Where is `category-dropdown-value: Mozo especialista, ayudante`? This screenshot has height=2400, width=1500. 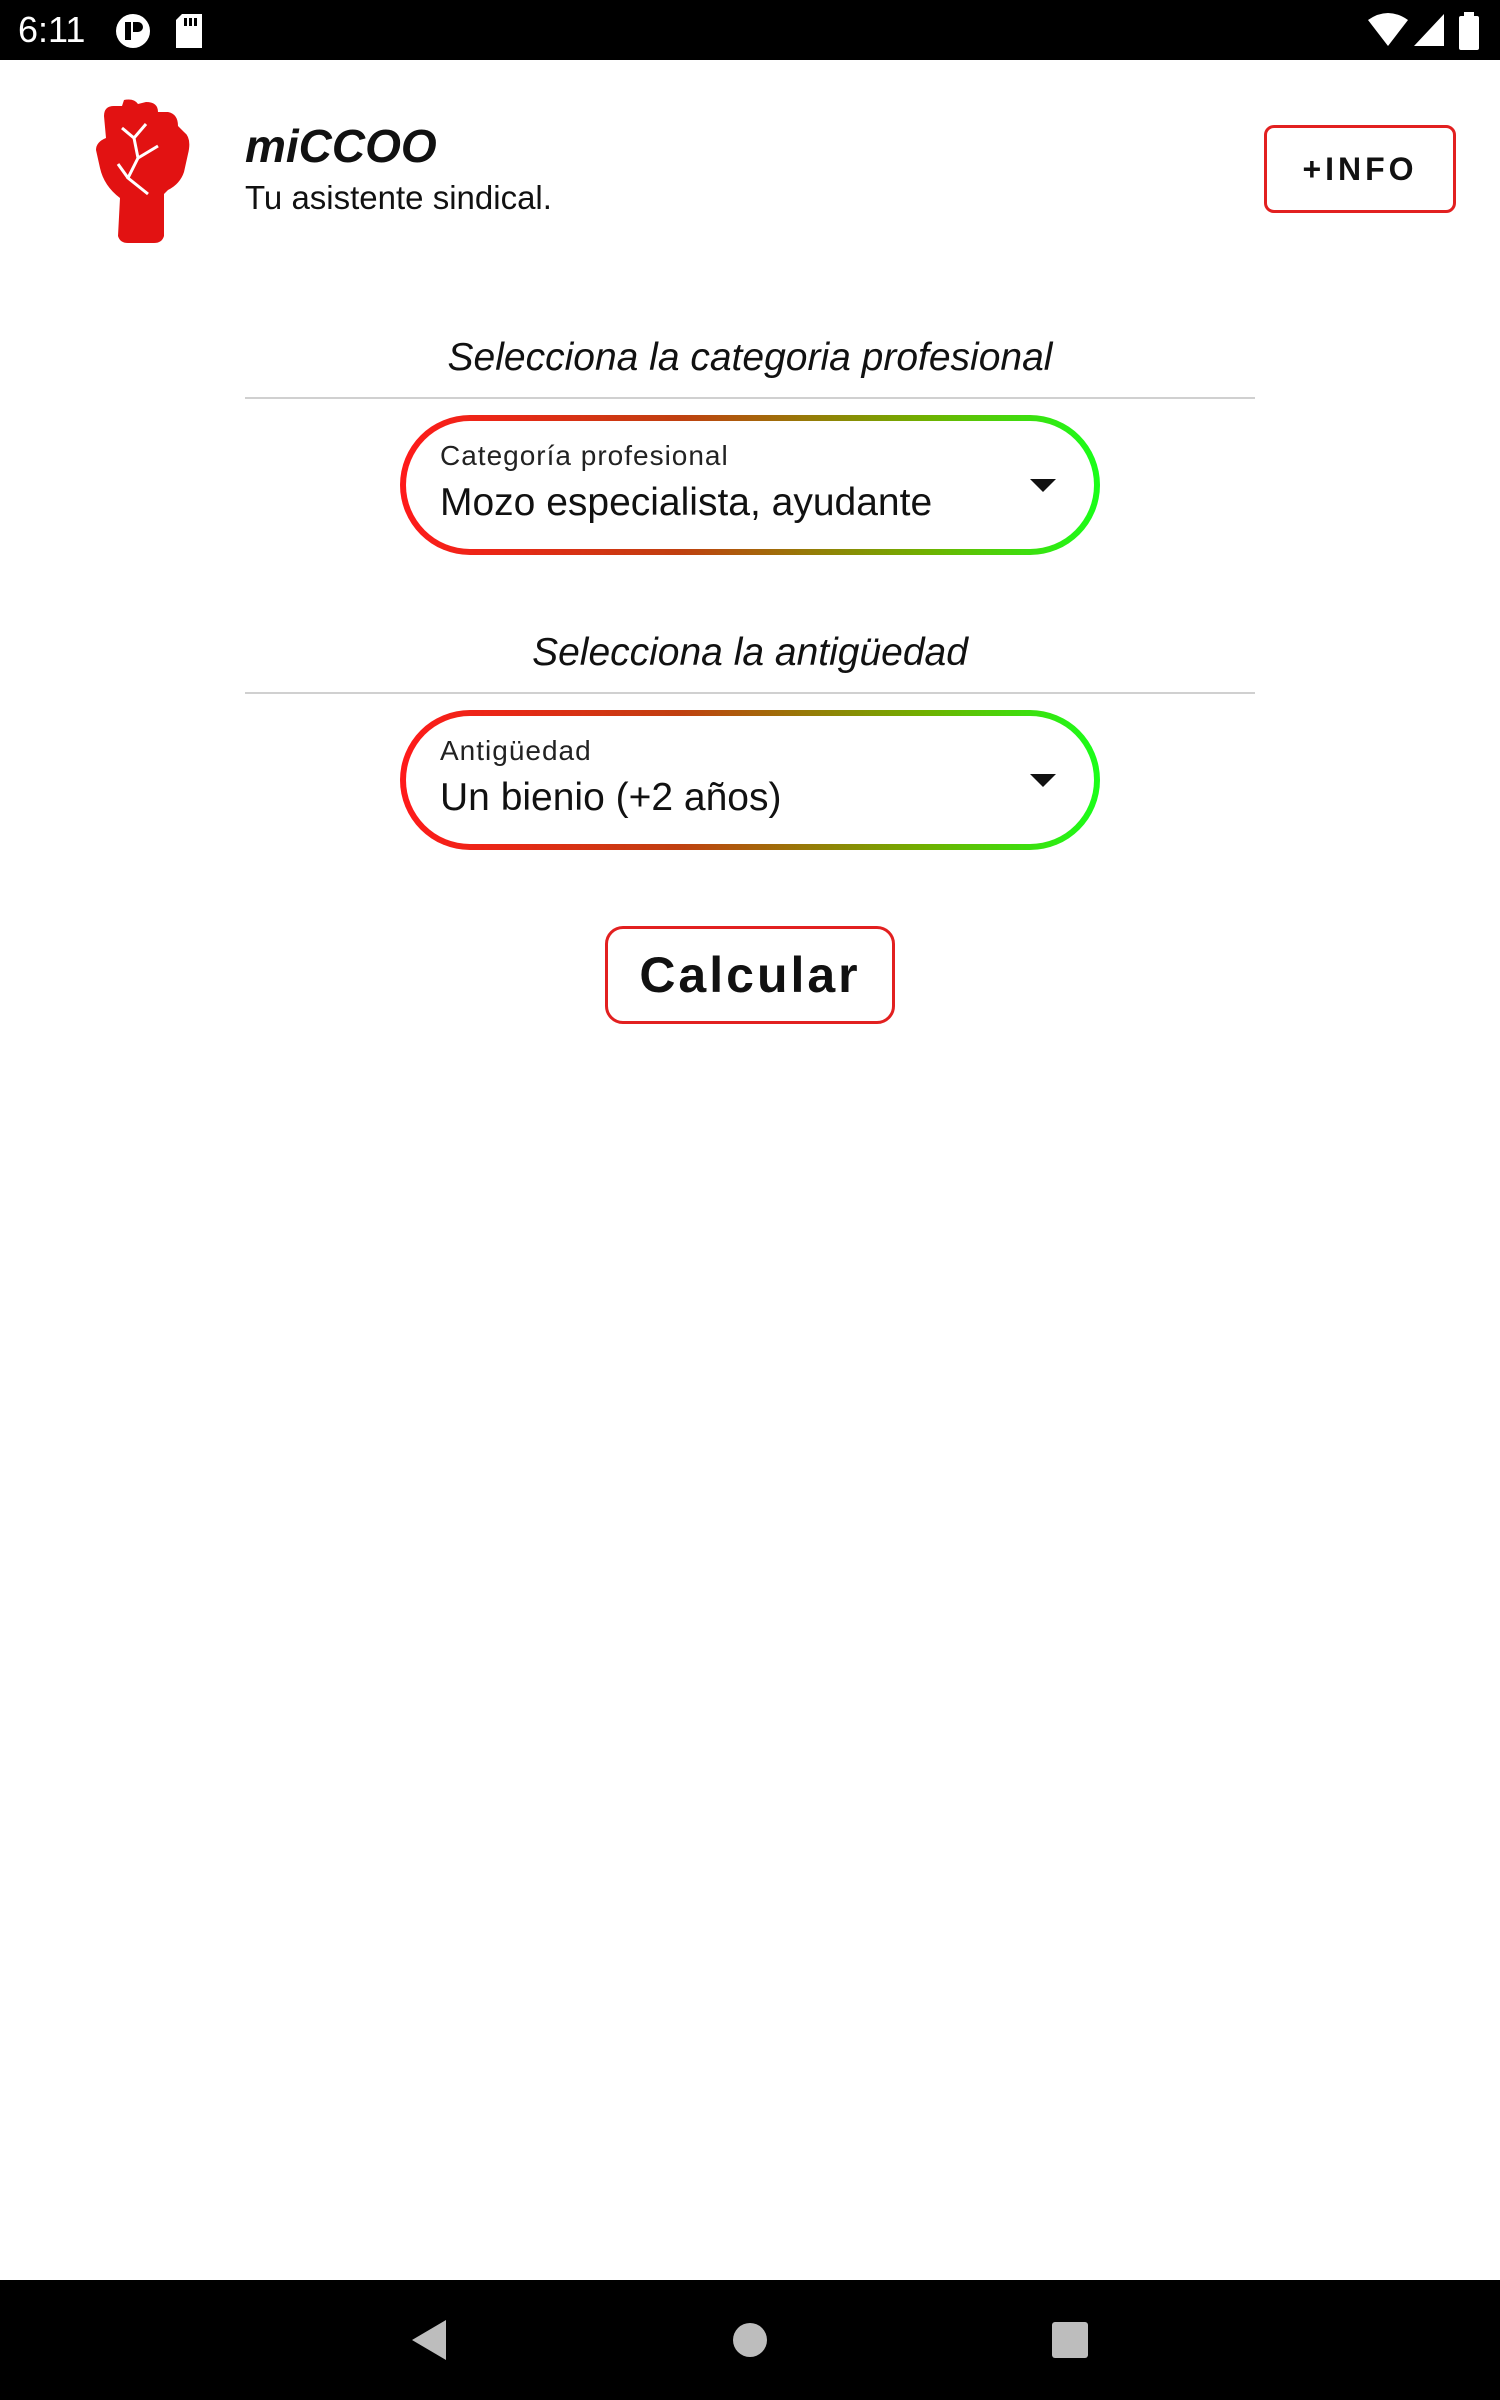 category-dropdown-value: Mozo especialista, ayudante is located at coordinates (686, 502).